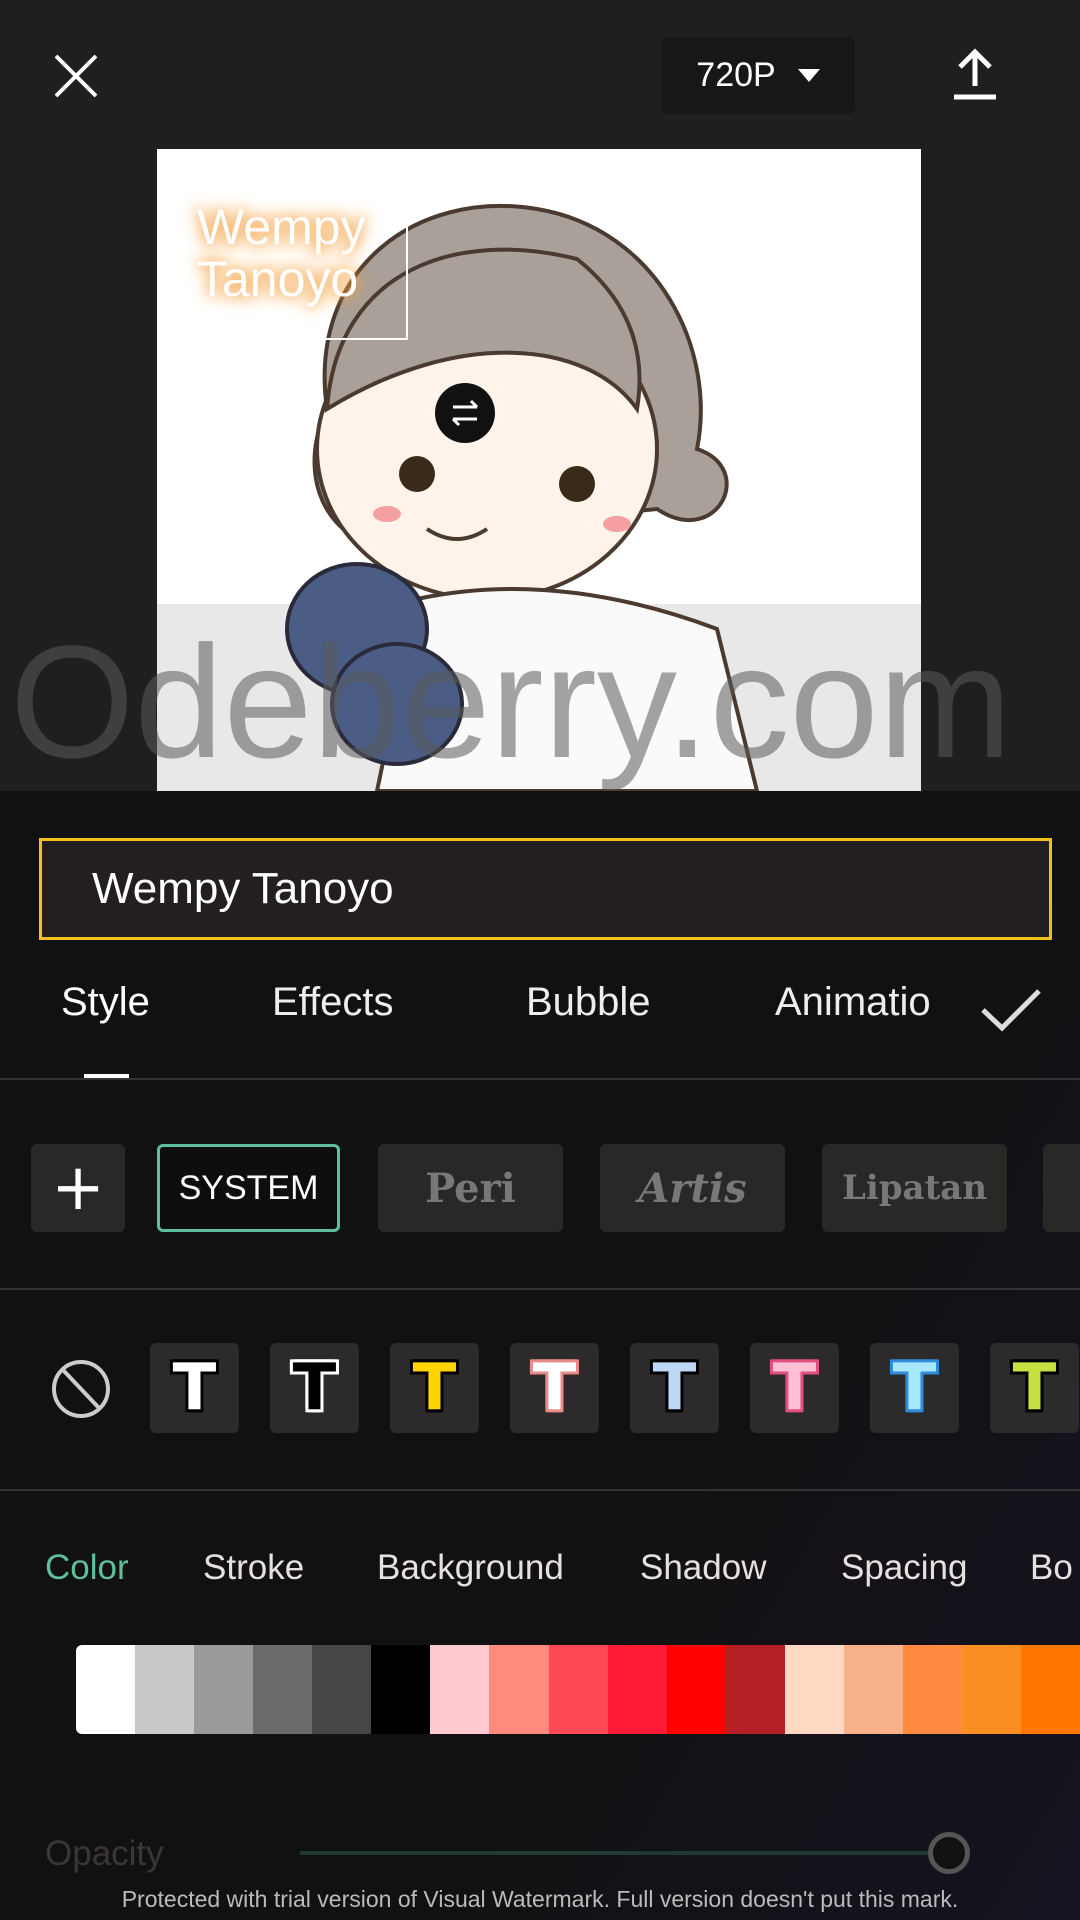 Image resolution: width=1080 pixels, height=1920 pixels. I want to click on caret-down-icon, so click(808, 75).